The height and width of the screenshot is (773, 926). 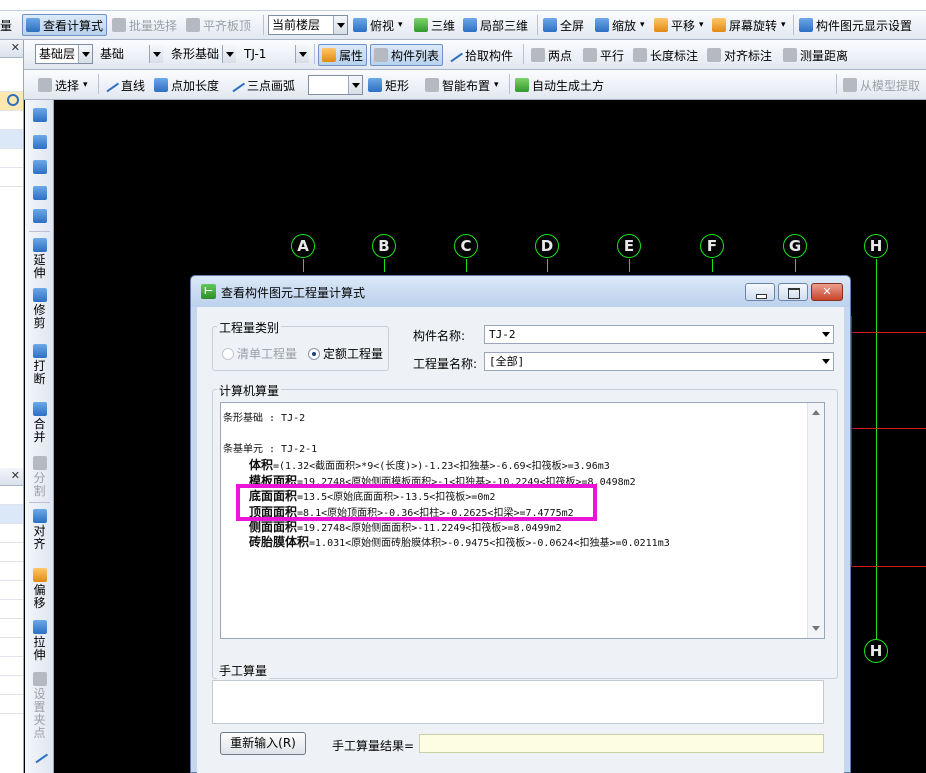 What do you see at coordinates (518, 702) in the screenshot?
I see `manual-calc-input` at bounding box center [518, 702].